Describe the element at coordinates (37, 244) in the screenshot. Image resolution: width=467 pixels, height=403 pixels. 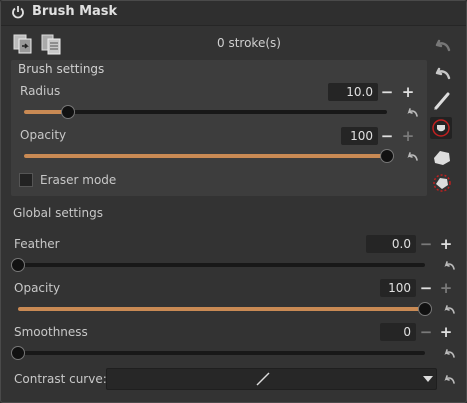
I see `feather-label: Feather` at that location.